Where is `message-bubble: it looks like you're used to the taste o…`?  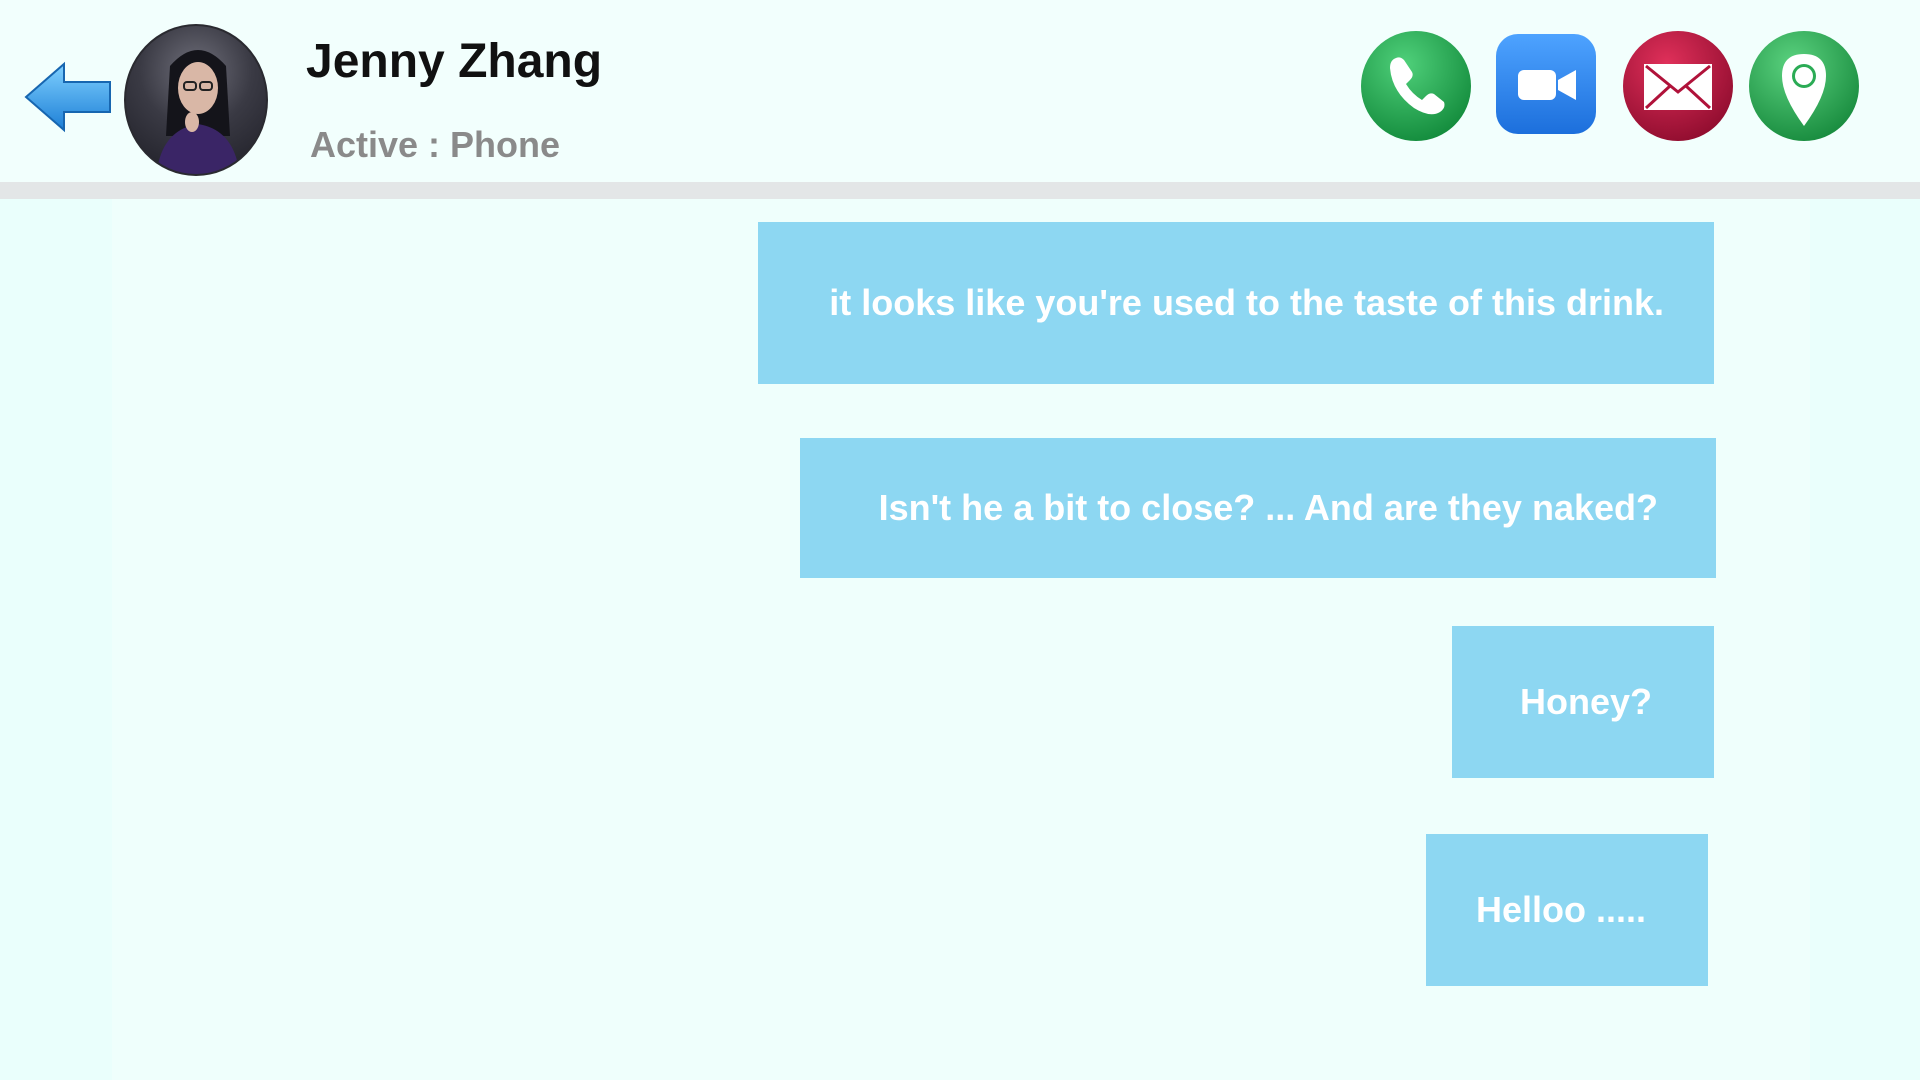
message-bubble: it looks like you're used to the taste o… is located at coordinates (1236, 303).